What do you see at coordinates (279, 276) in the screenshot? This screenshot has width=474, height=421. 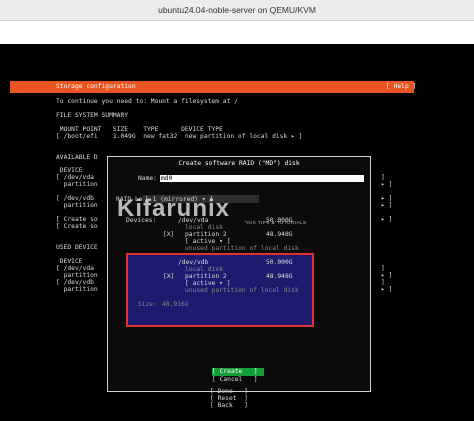 I see `device-vdb-partition-size: 48.948G` at bounding box center [279, 276].